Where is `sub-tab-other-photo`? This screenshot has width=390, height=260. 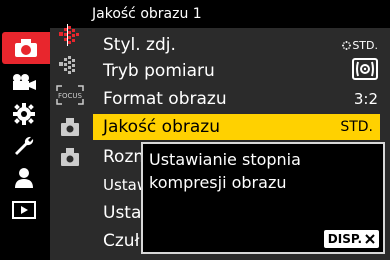
sub-tab-other-photo is located at coordinates (70, 157).